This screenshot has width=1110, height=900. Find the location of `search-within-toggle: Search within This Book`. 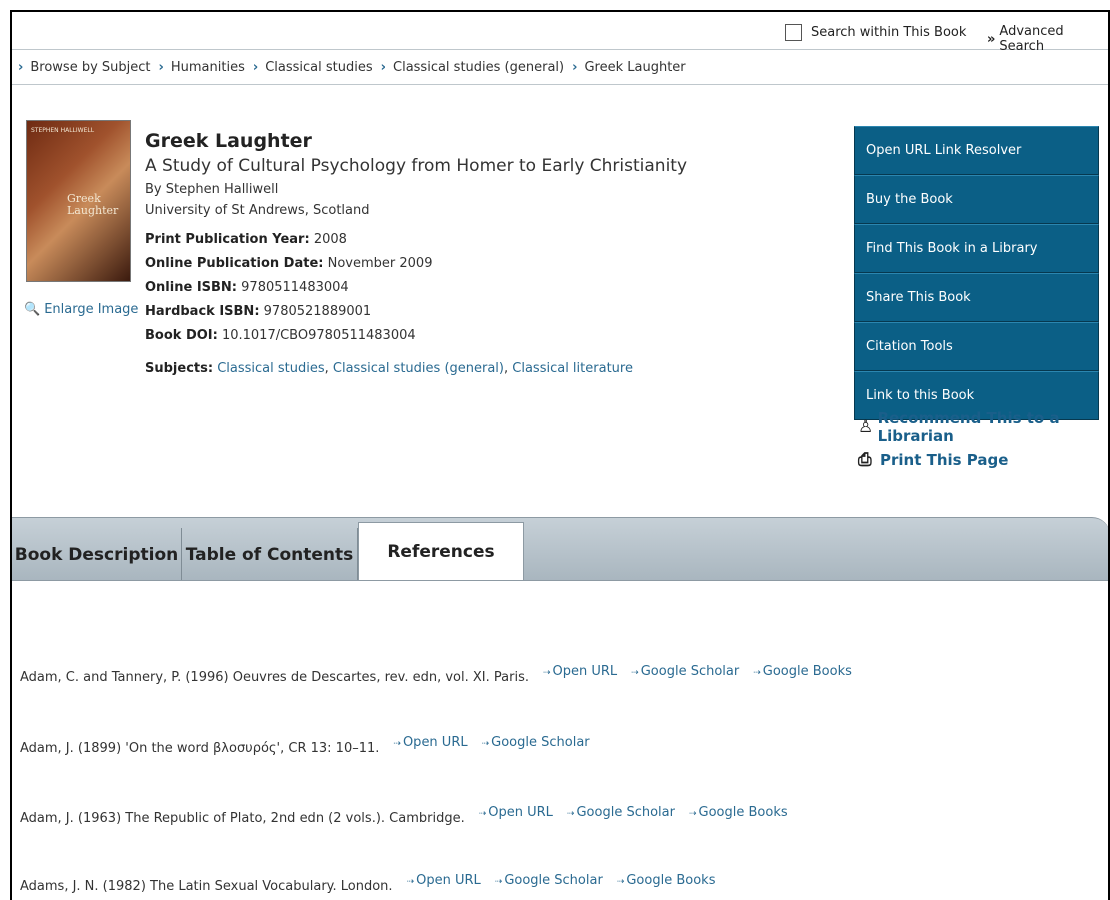

search-within-toggle: Search within This Book is located at coordinates (875, 32).